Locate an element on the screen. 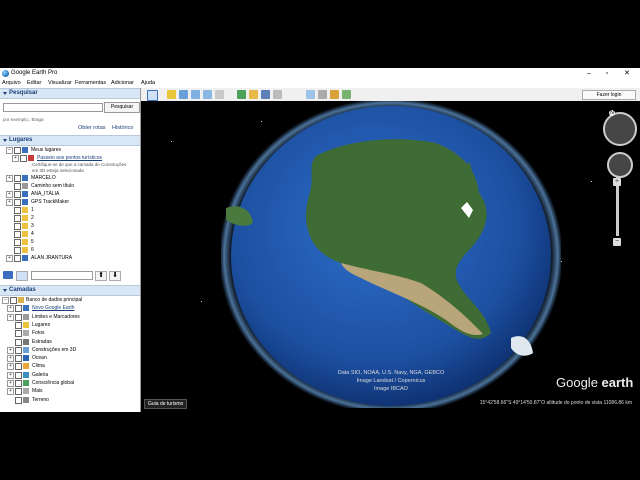  places-tree-row: Caminho sem título is located at coordinates (65, 186).